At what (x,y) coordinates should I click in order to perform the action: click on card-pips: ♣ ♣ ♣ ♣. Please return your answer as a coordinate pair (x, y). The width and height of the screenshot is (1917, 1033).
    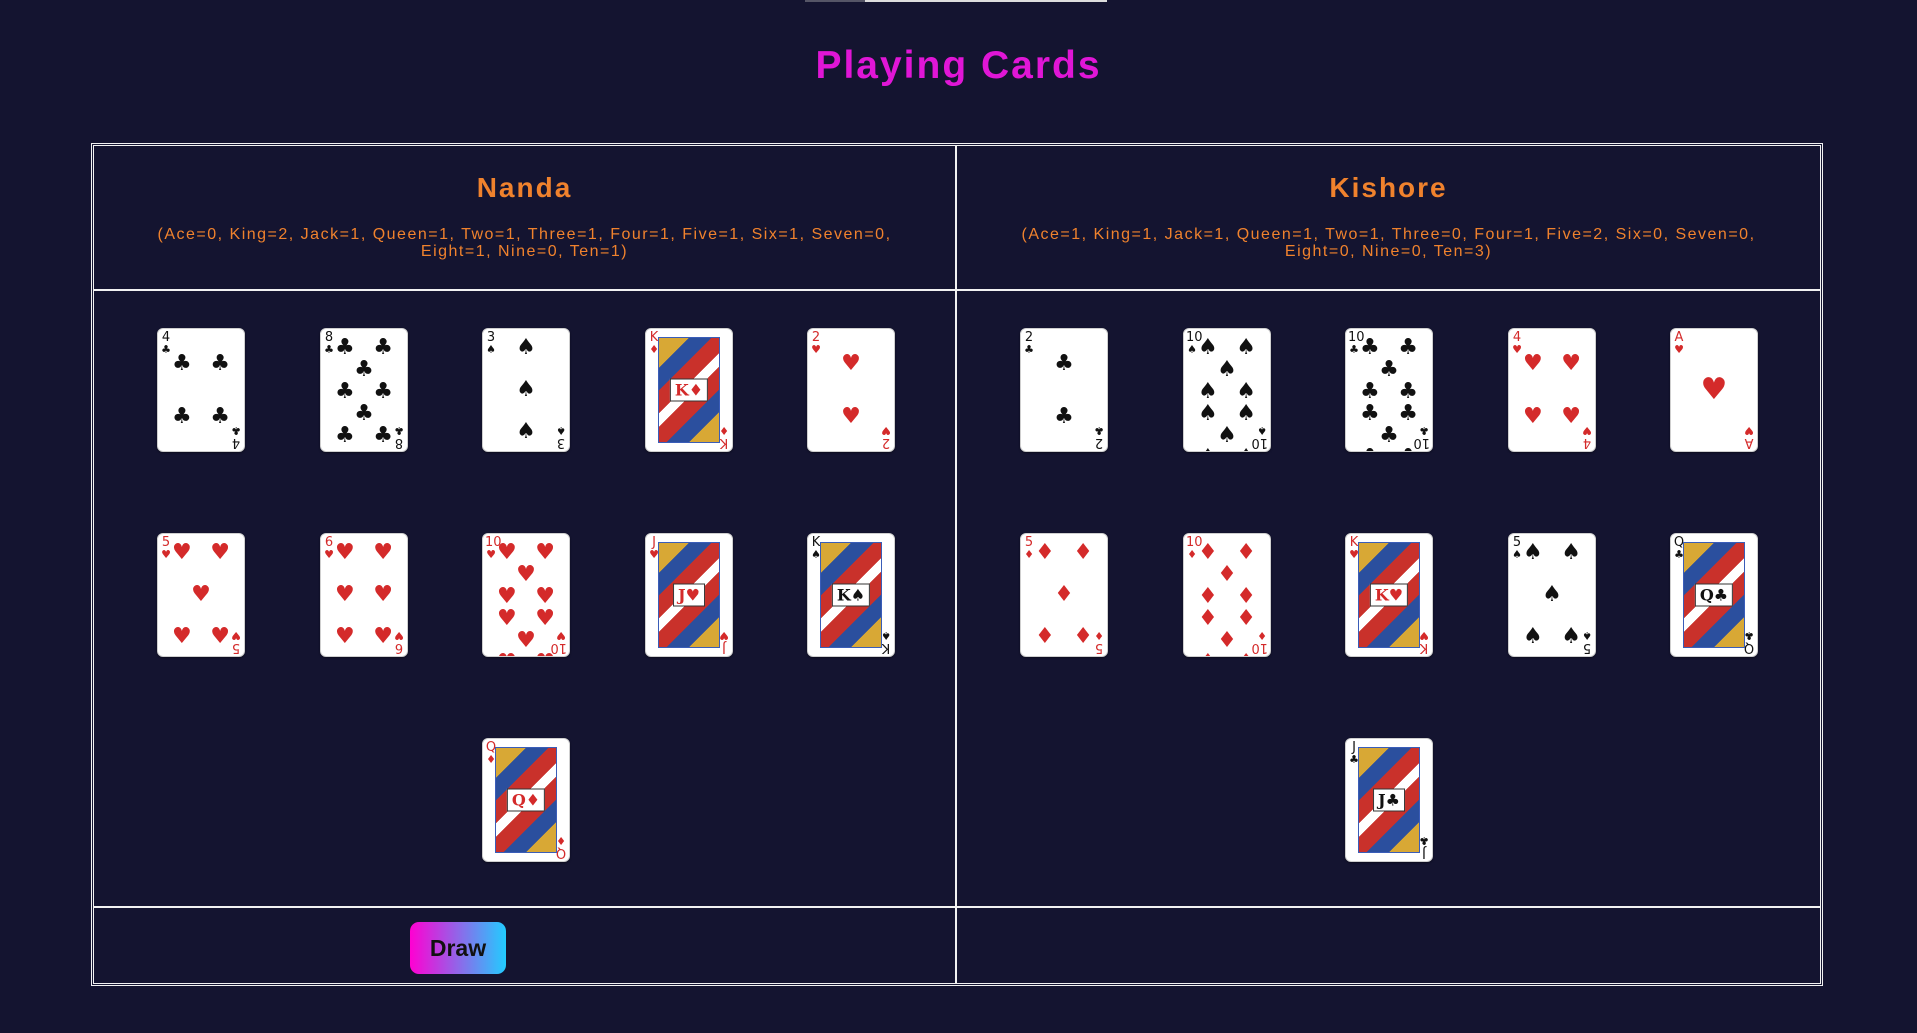
    Looking at the image, I should click on (201, 389).